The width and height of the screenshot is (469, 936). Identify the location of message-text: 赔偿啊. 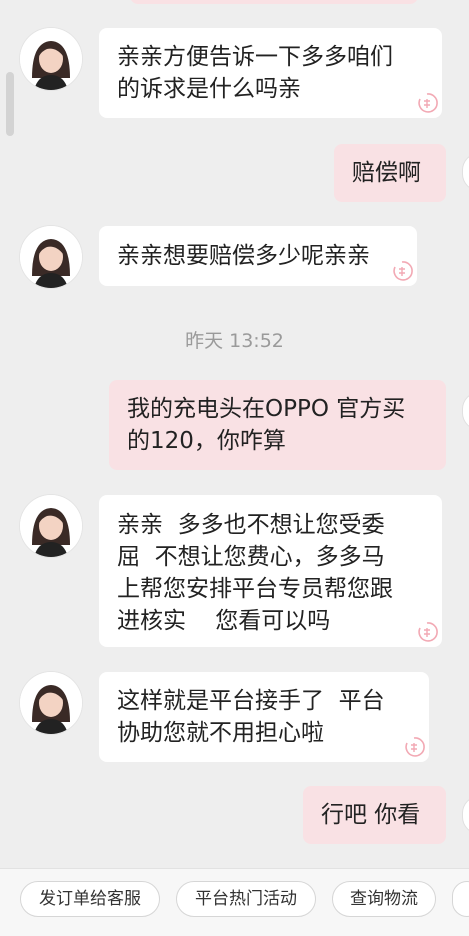
(386, 173).